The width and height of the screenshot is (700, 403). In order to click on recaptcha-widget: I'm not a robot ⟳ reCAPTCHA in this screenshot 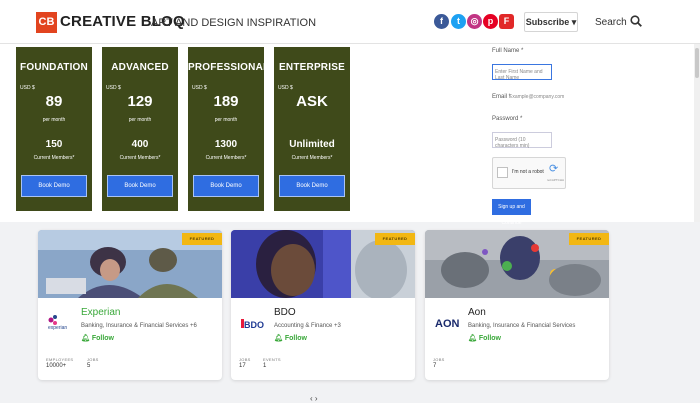, I will do `click(529, 173)`.